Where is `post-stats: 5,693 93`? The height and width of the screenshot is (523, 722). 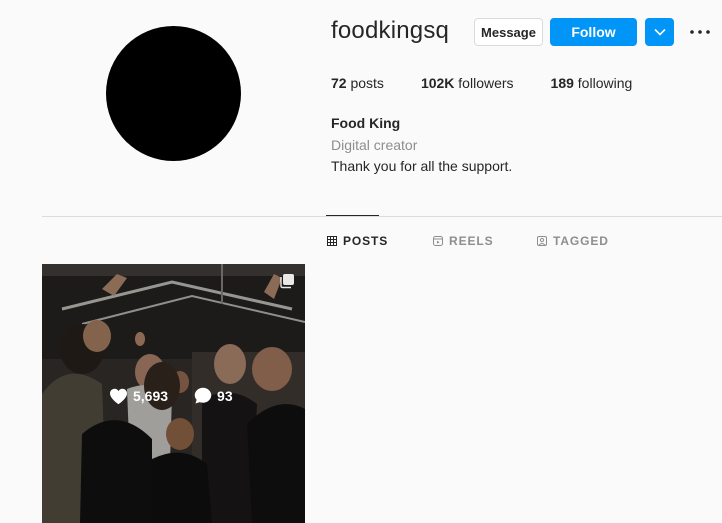
post-stats: 5,693 93 is located at coordinates (184, 396).